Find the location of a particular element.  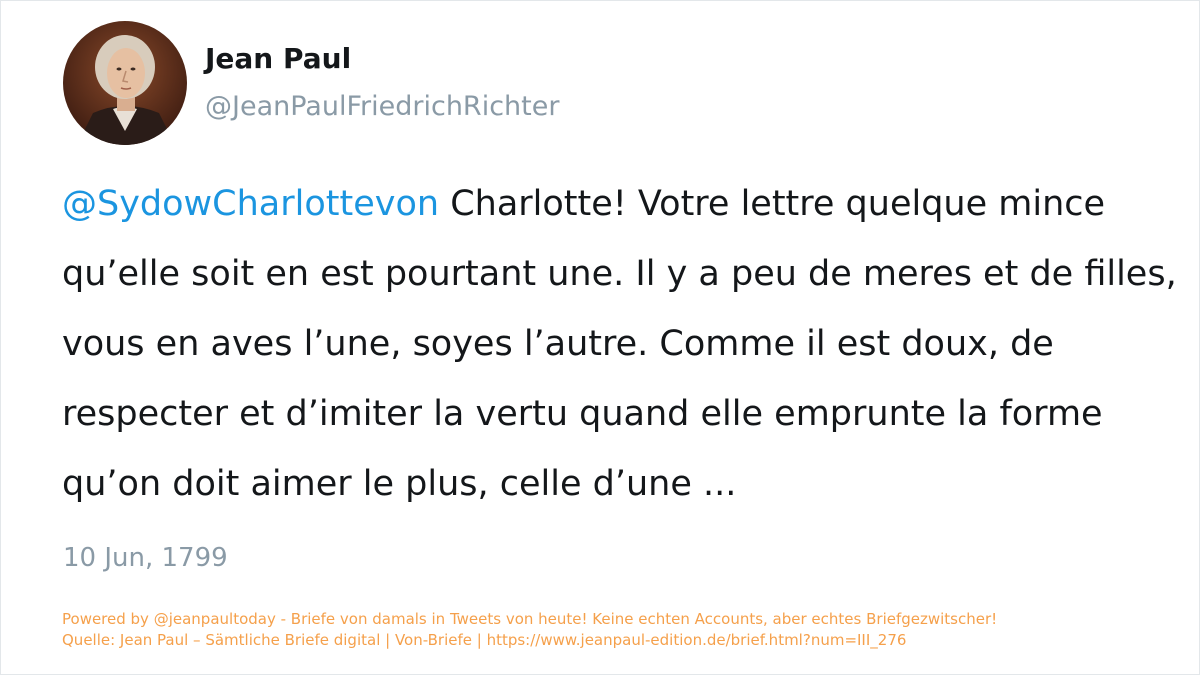

tweet-date: 10 Jun, 1799 is located at coordinates (145, 558).